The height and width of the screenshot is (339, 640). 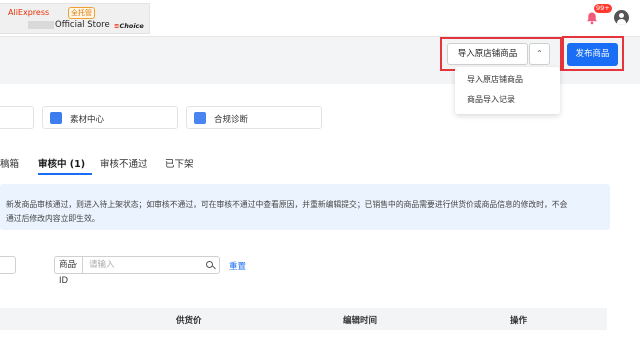 What do you see at coordinates (87, 120) in the screenshot?
I see `tool-label: 素材中心` at bounding box center [87, 120].